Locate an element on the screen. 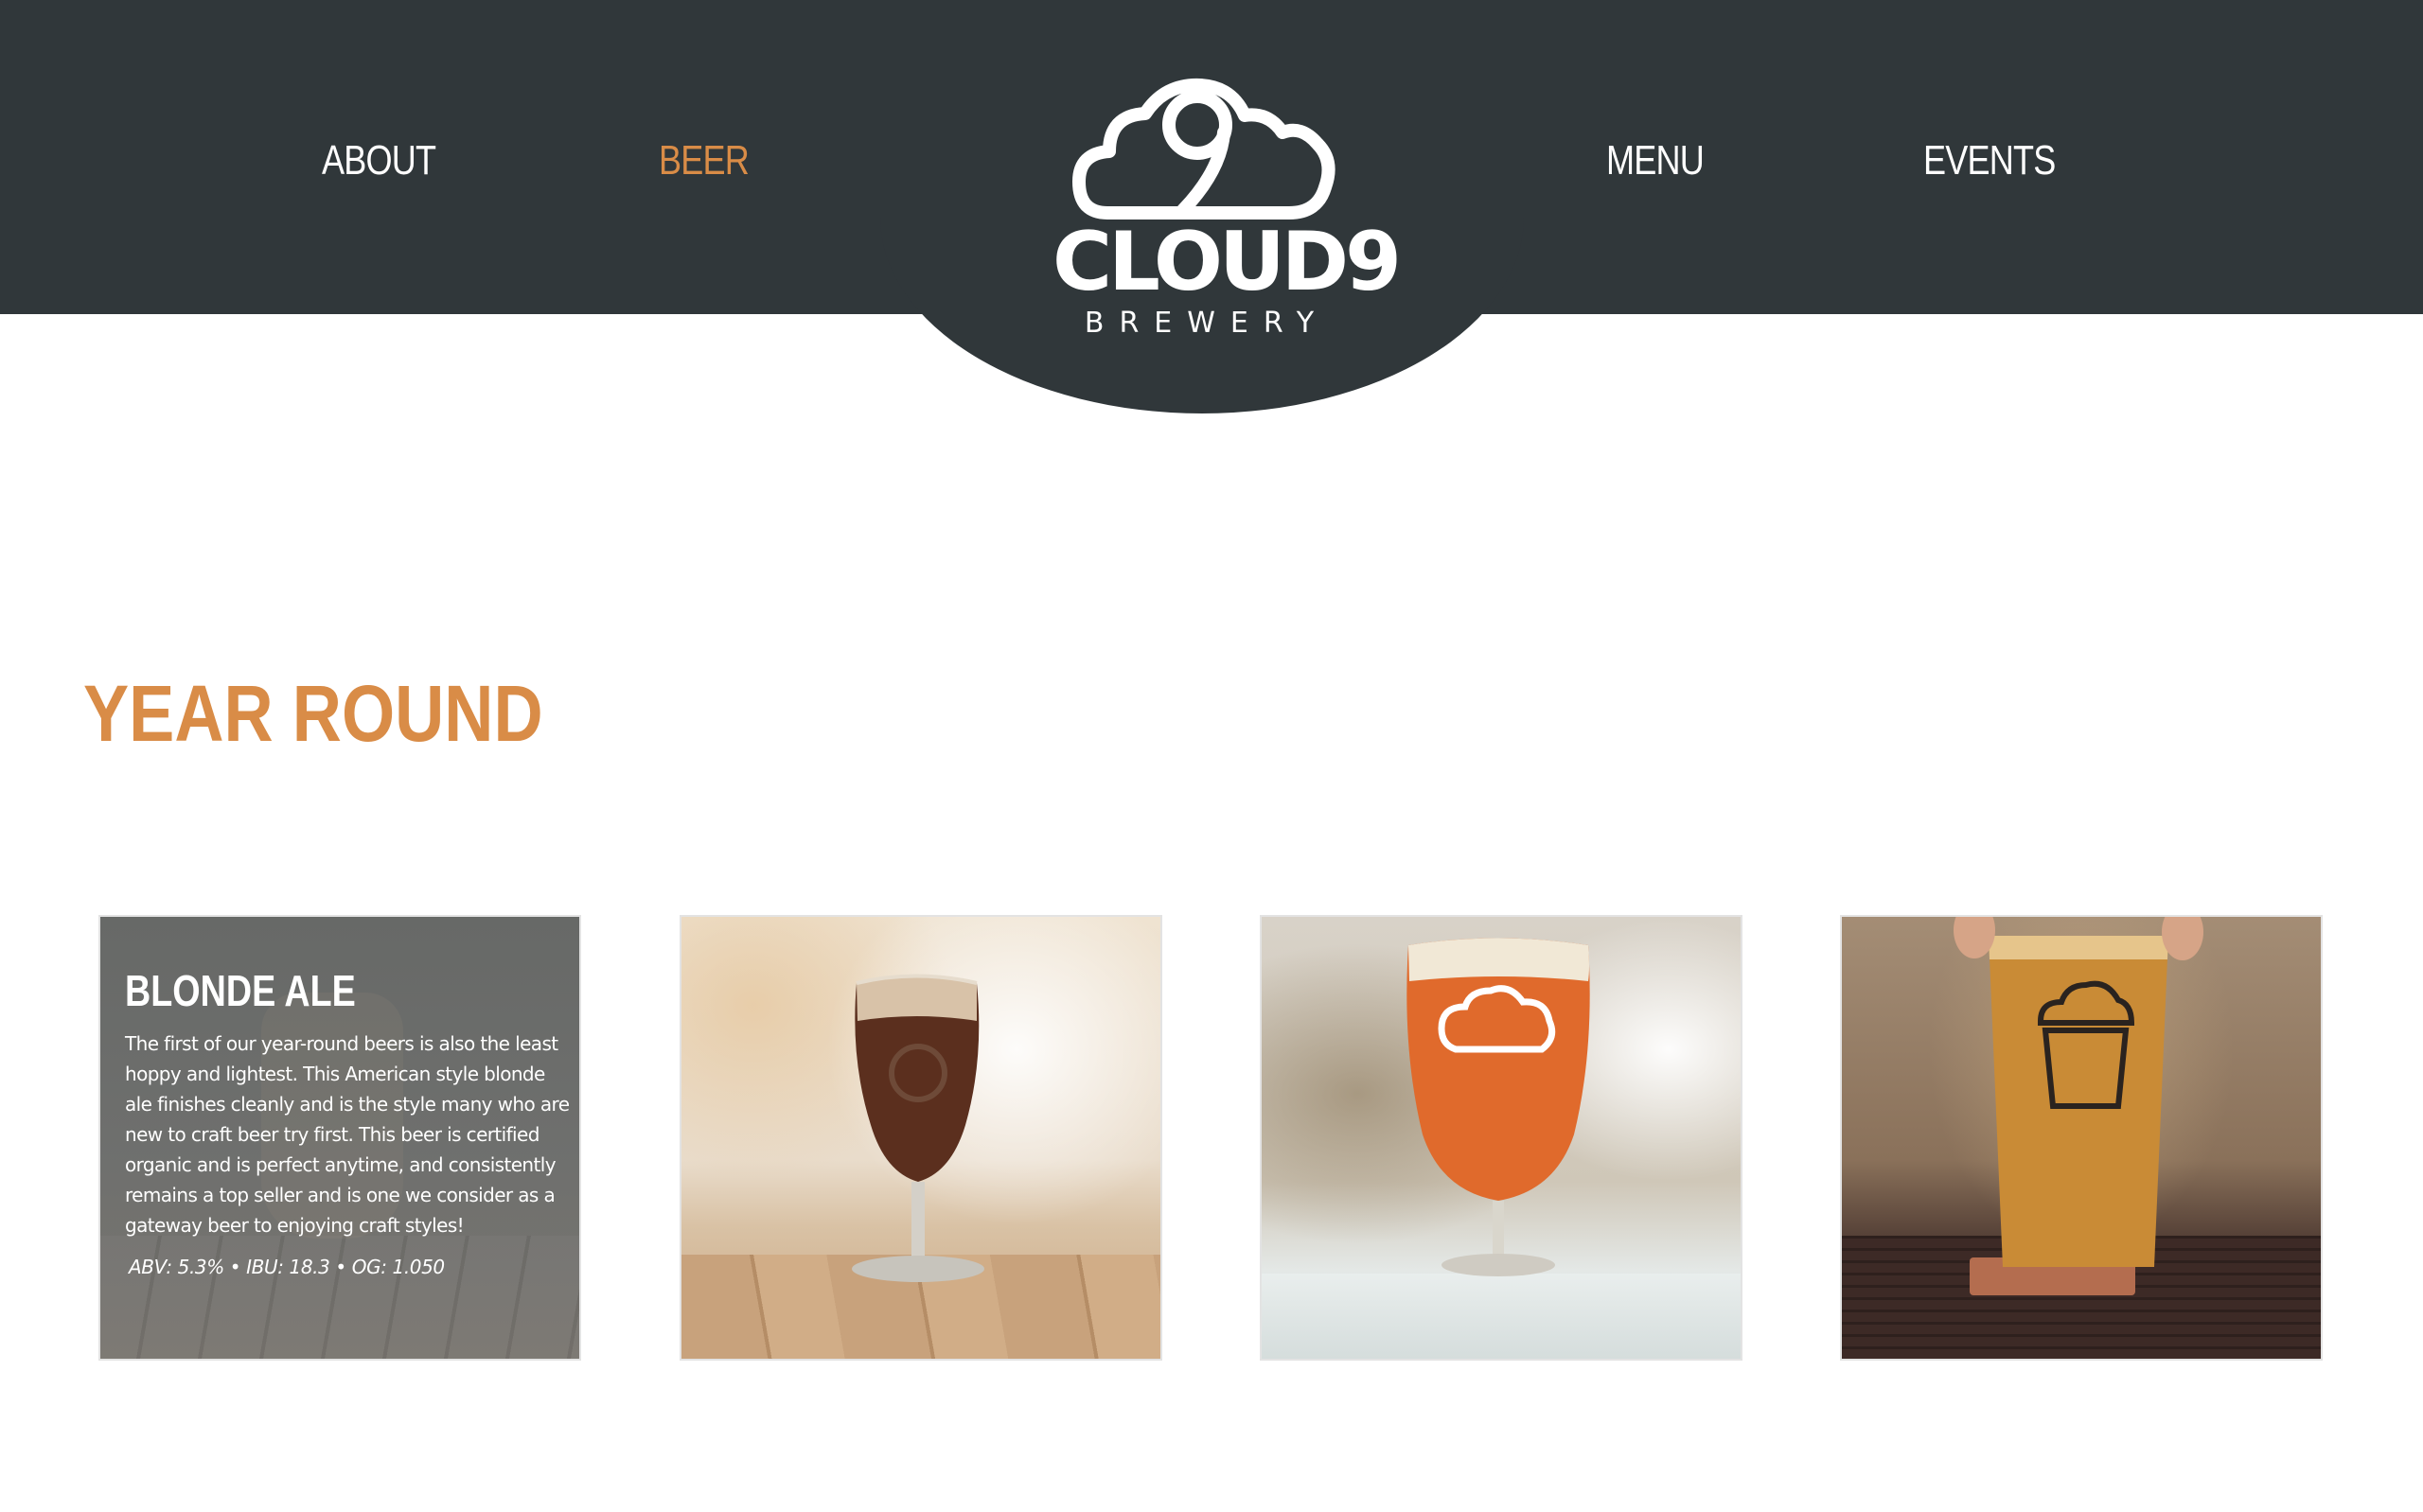  amber-glass-icon is located at coordinates (1498, 1107).